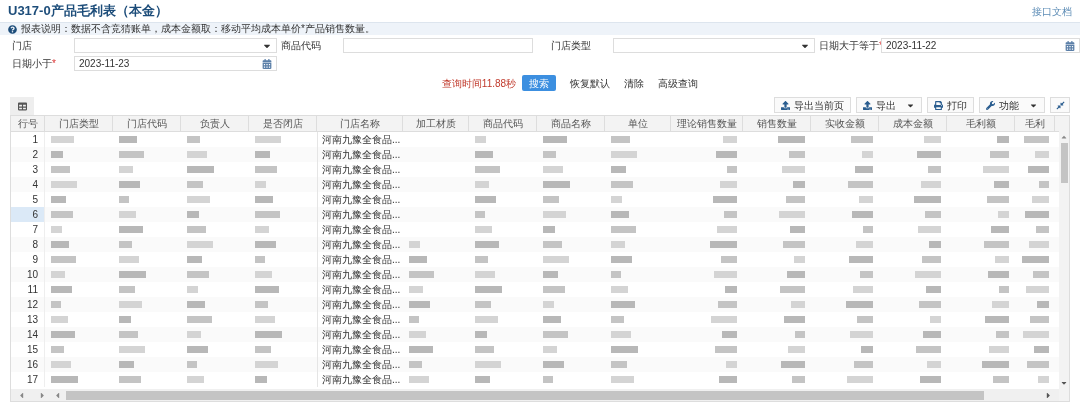 This screenshot has width=1080, height=418. Describe the element at coordinates (1064, 137) in the screenshot. I see `scroll-up-icon` at that location.